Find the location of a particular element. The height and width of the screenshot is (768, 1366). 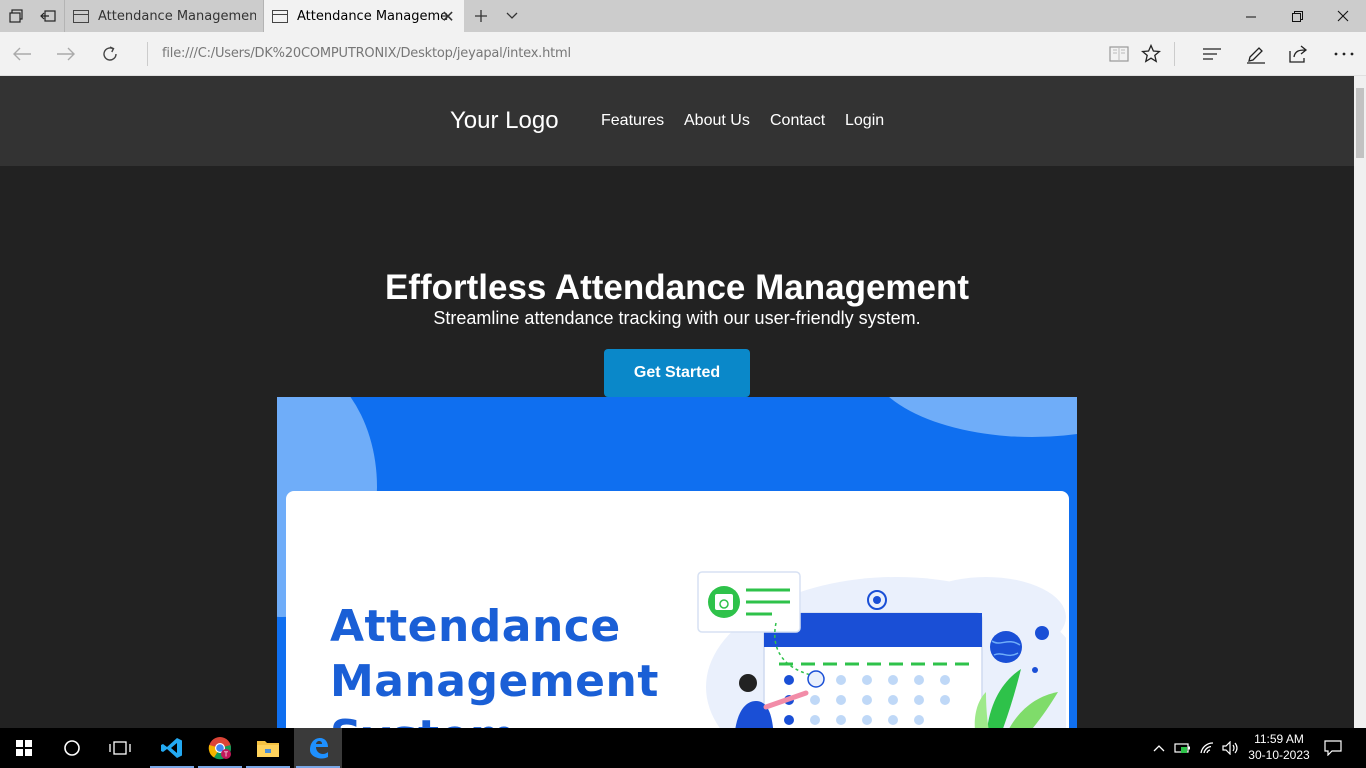

new-tab-icon is located at coordinates (481, 16).